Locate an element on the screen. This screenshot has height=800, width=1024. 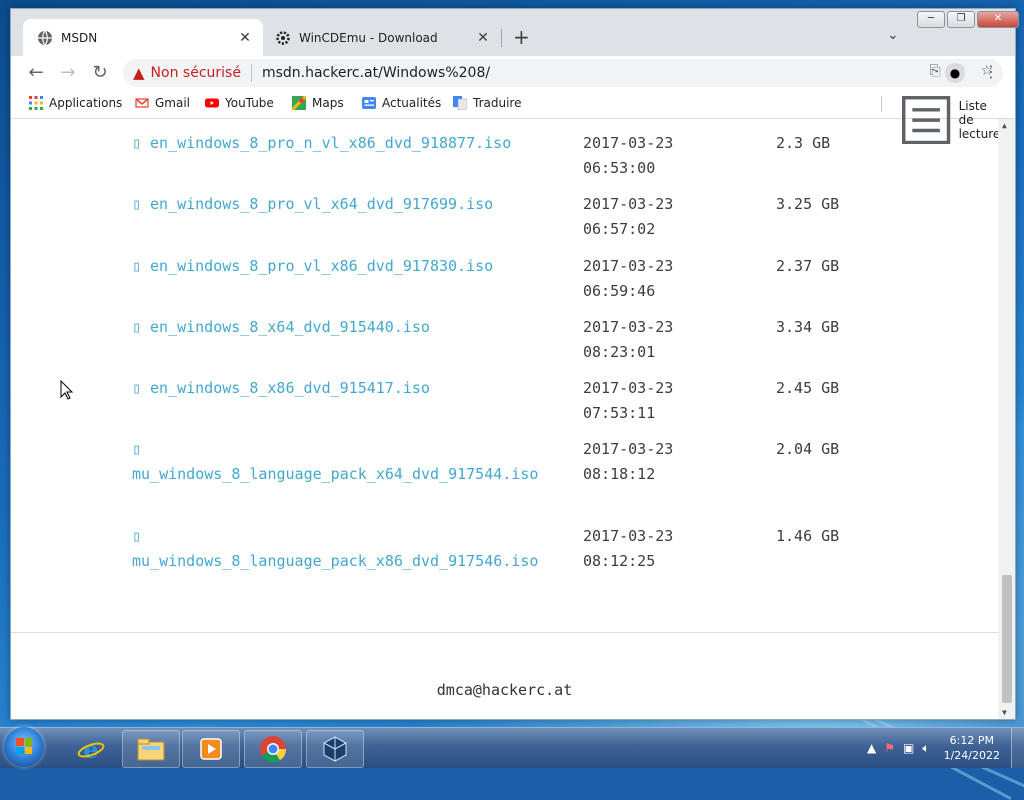
file-size: 3.34 GB is located at coordinates (808, 327).